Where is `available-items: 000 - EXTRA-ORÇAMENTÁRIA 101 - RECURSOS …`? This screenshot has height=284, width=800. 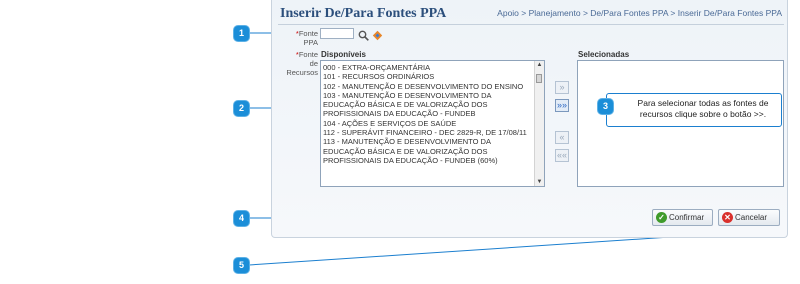 available-items: 000 - EXTRA-ORÇAMENTÁRIA 101 - RECURSOS … is located at coordinates (428, 114).